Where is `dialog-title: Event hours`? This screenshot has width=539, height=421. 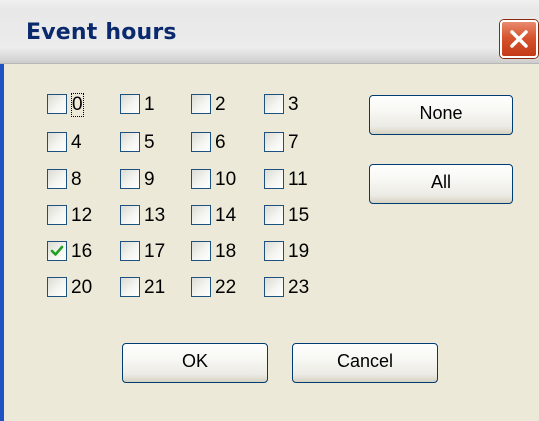 dialog-title: Event hours is located at coordinates (101, 32).